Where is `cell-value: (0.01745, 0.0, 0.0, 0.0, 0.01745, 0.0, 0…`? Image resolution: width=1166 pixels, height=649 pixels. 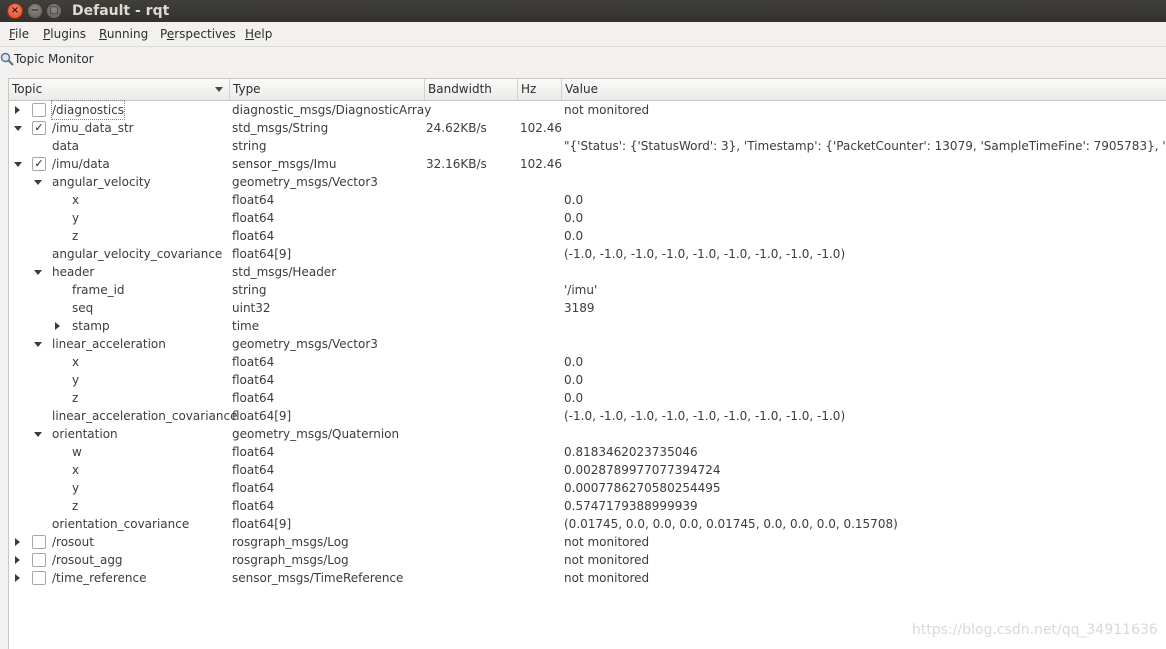 cell-value: (0.01745, 0.0, 0.0, 0.0, 0.01745, 0.0, 0… is located at coordinates (731, 524).